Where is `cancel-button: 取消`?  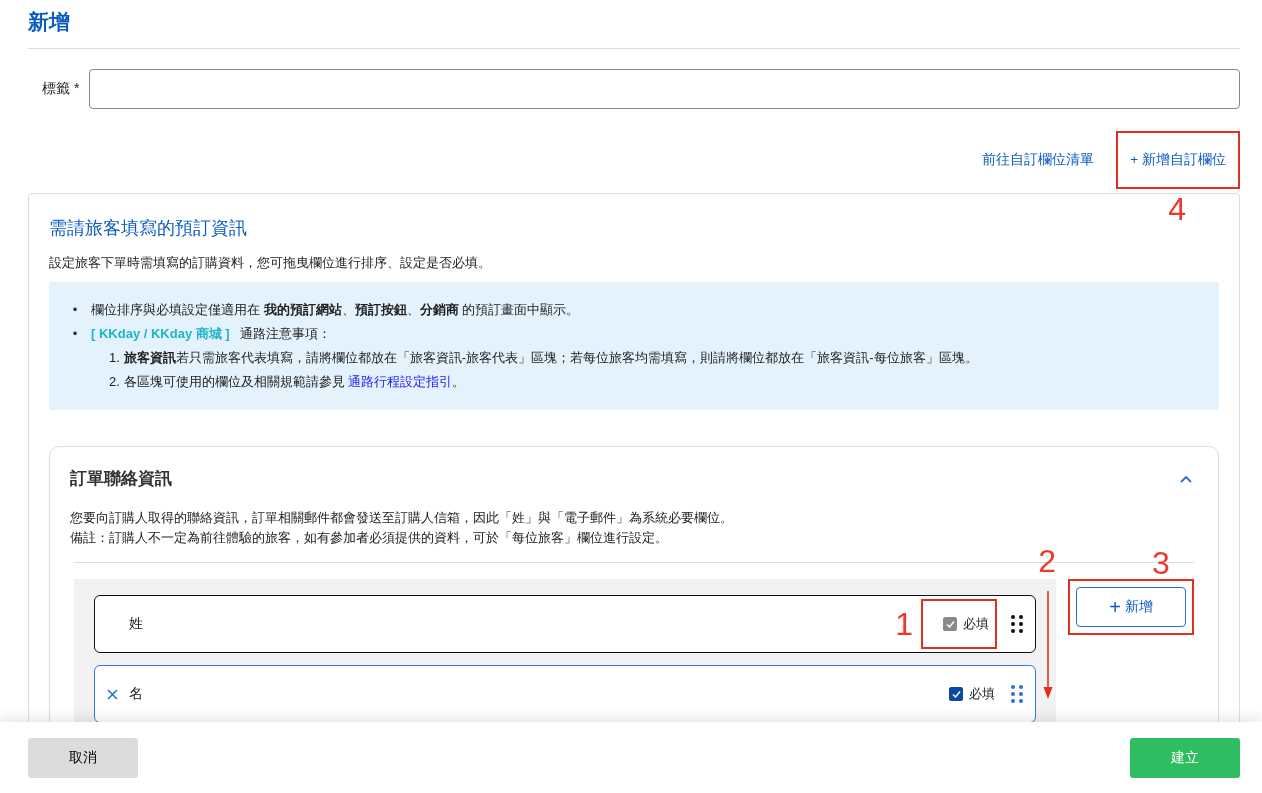
cancel-button: 取消 is located at coordinates (83, 757).